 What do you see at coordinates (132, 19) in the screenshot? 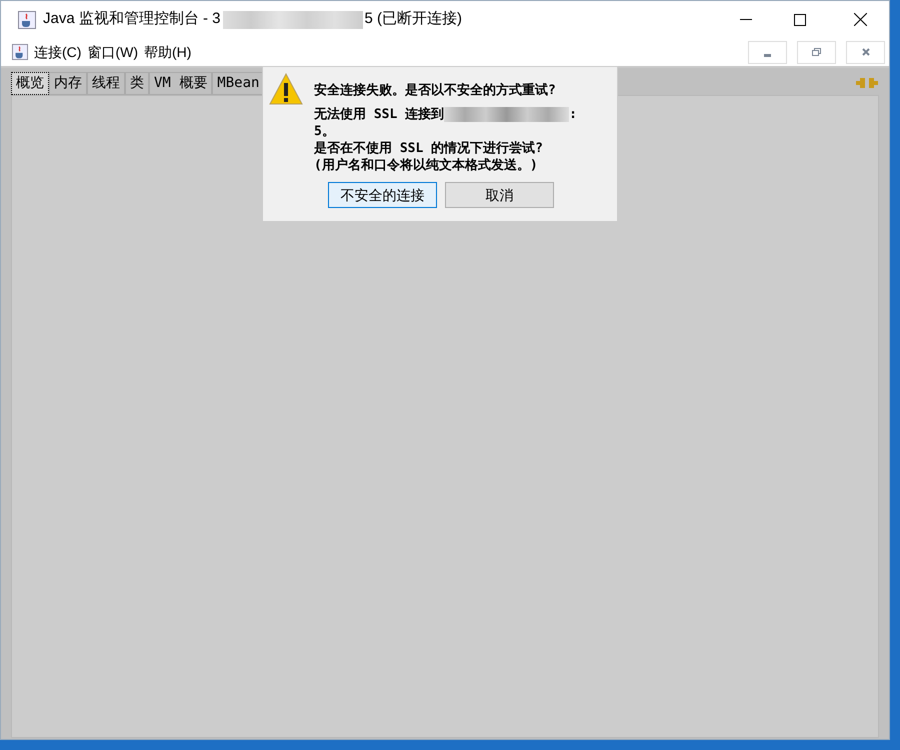
I see `window-title: Java 监视和管理控制台 - 3` at bounding box center [132, 19].